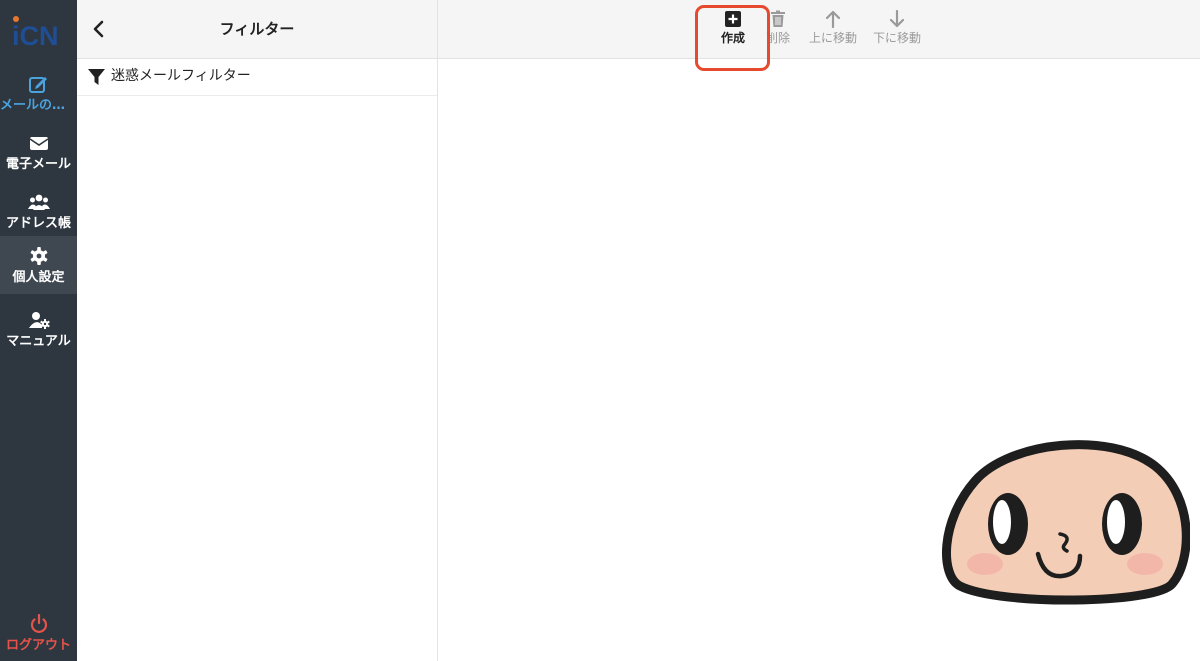 The height and width of the screenshot is (661, 1200). What do you see at coordinates (38, 341) in the screenshot?
I see `nav-item-label: マニュアル` at bounding box center [38, 341].